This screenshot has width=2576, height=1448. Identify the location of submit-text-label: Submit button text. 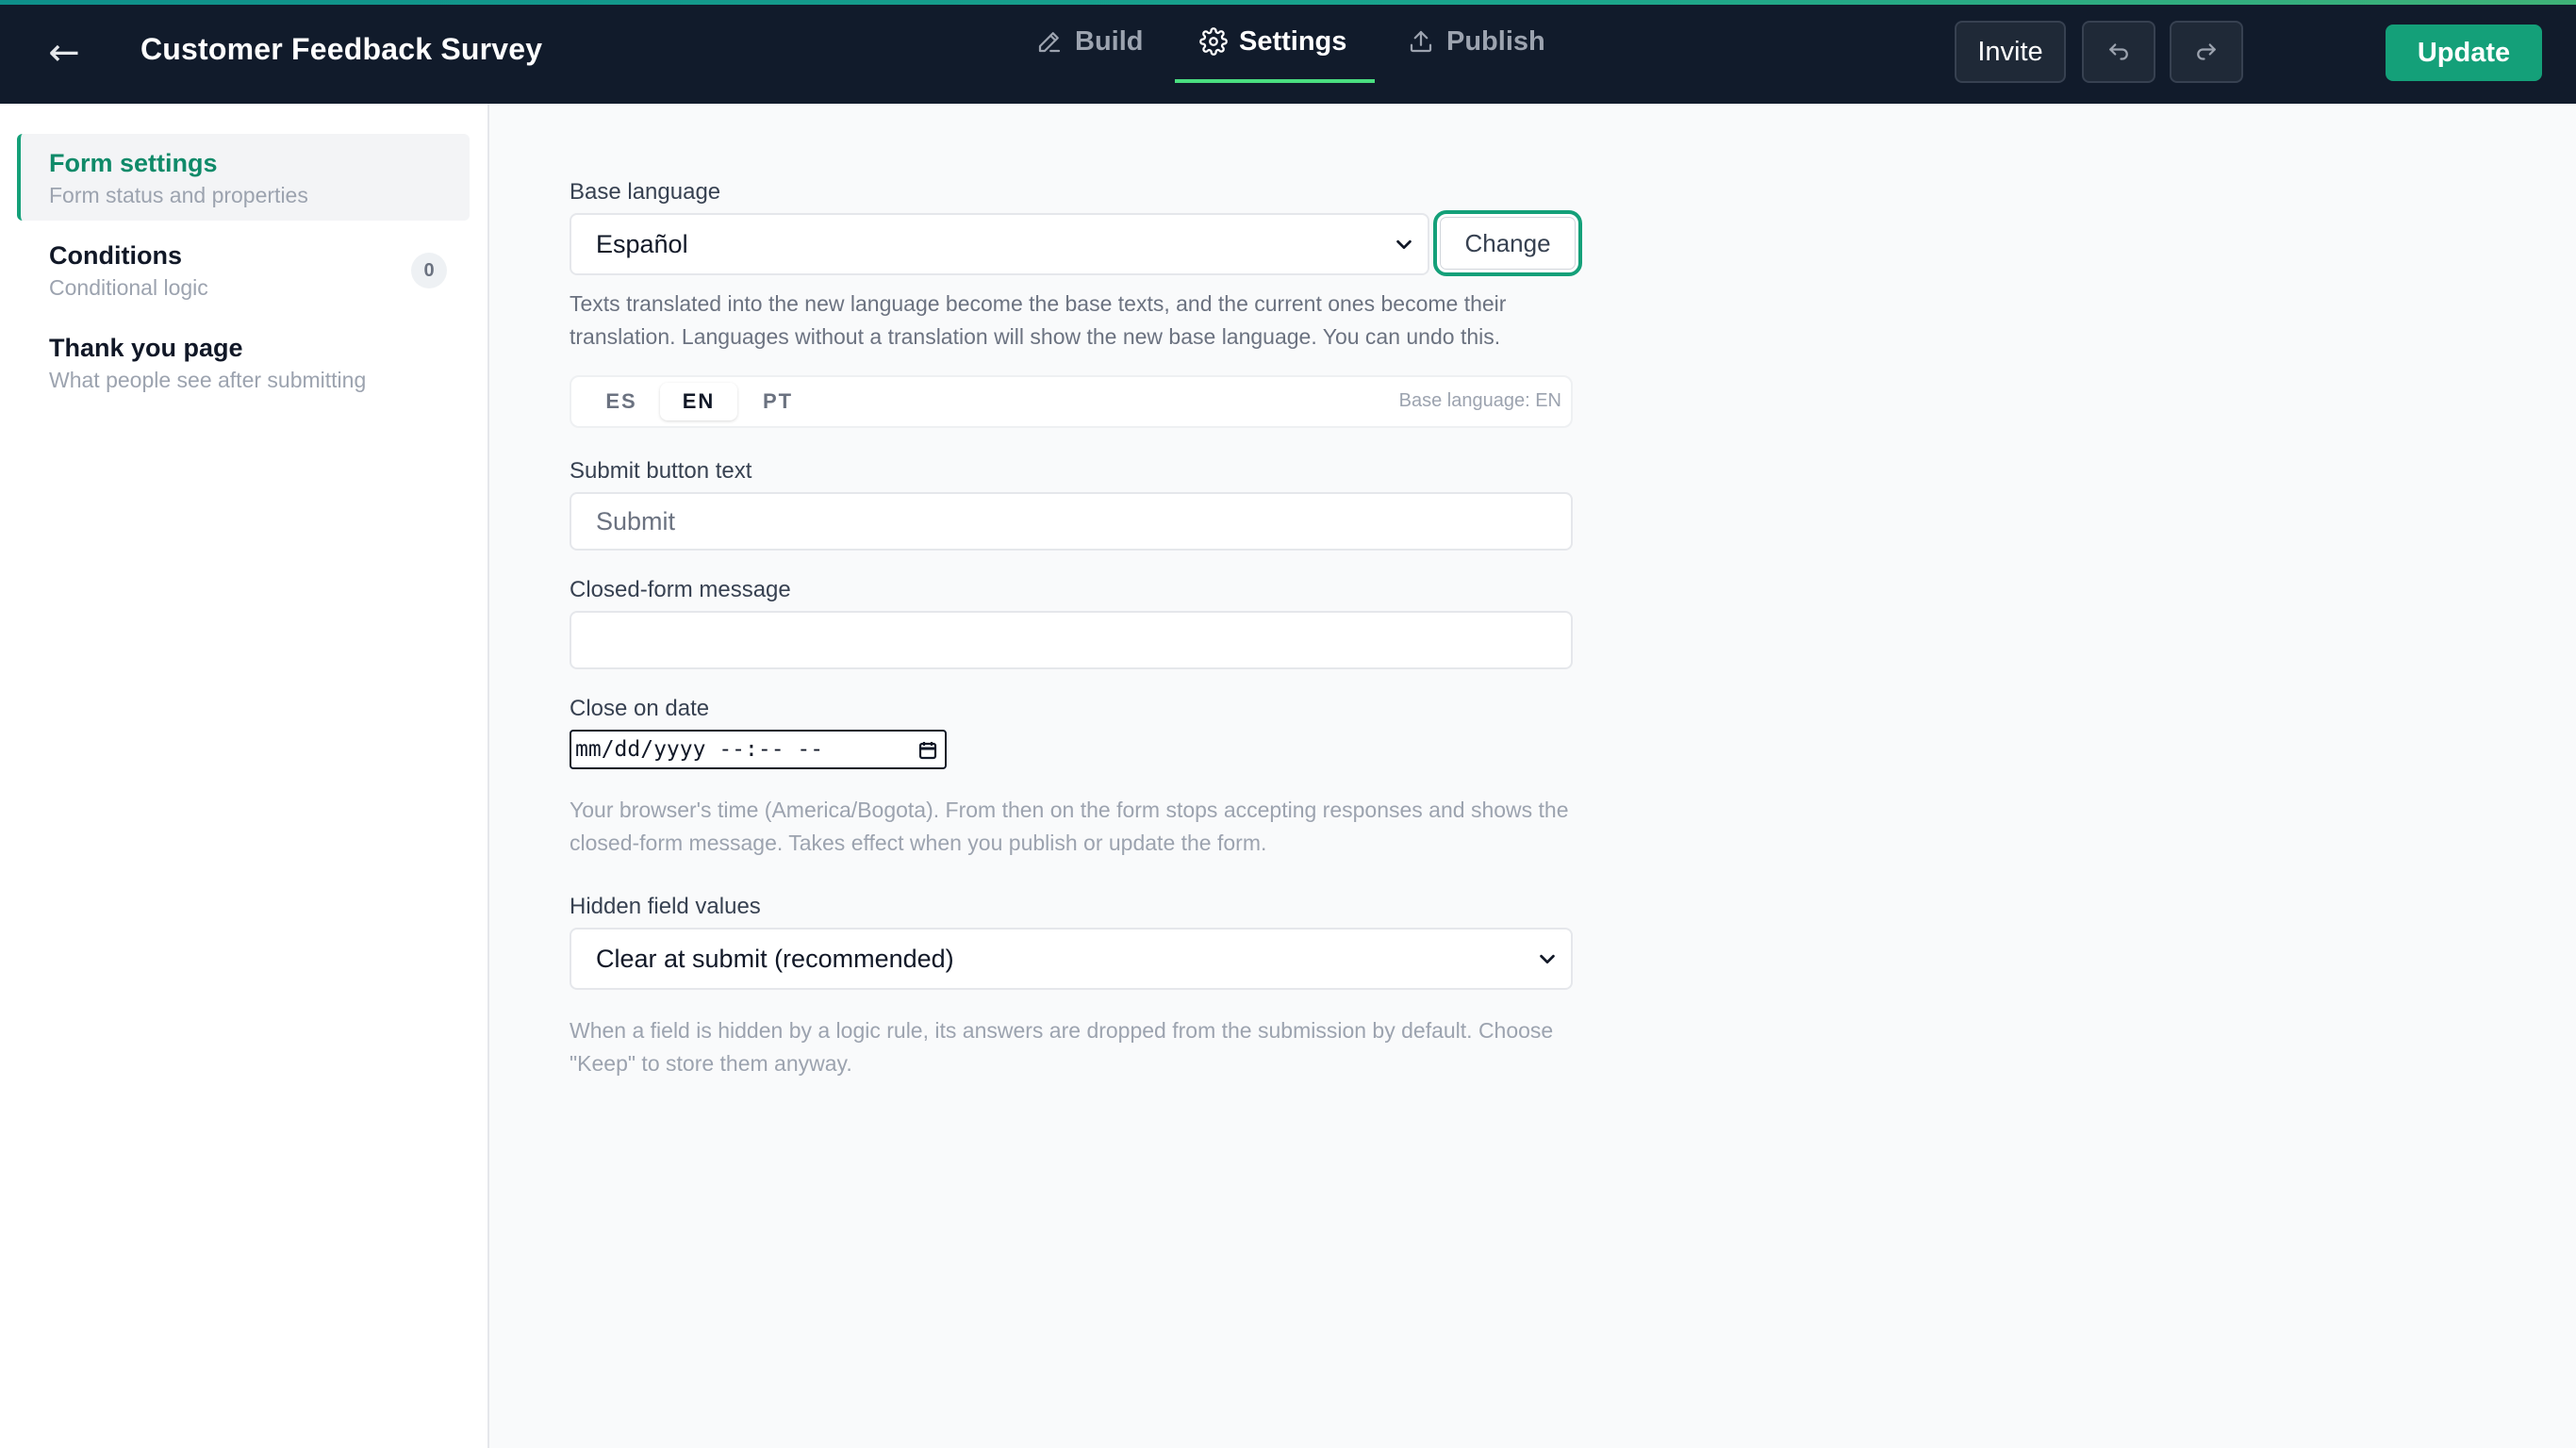
(661, 471).